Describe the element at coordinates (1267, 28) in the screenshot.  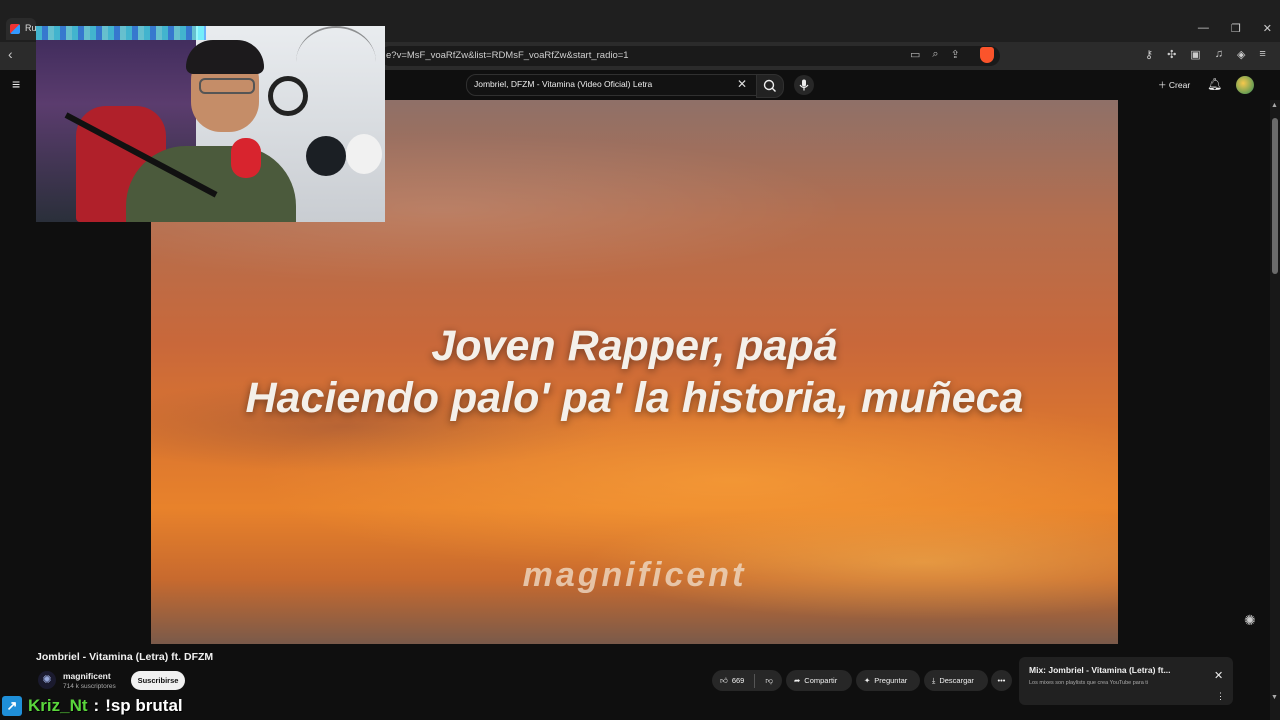
I see `close-window-button: ✕` at that location.